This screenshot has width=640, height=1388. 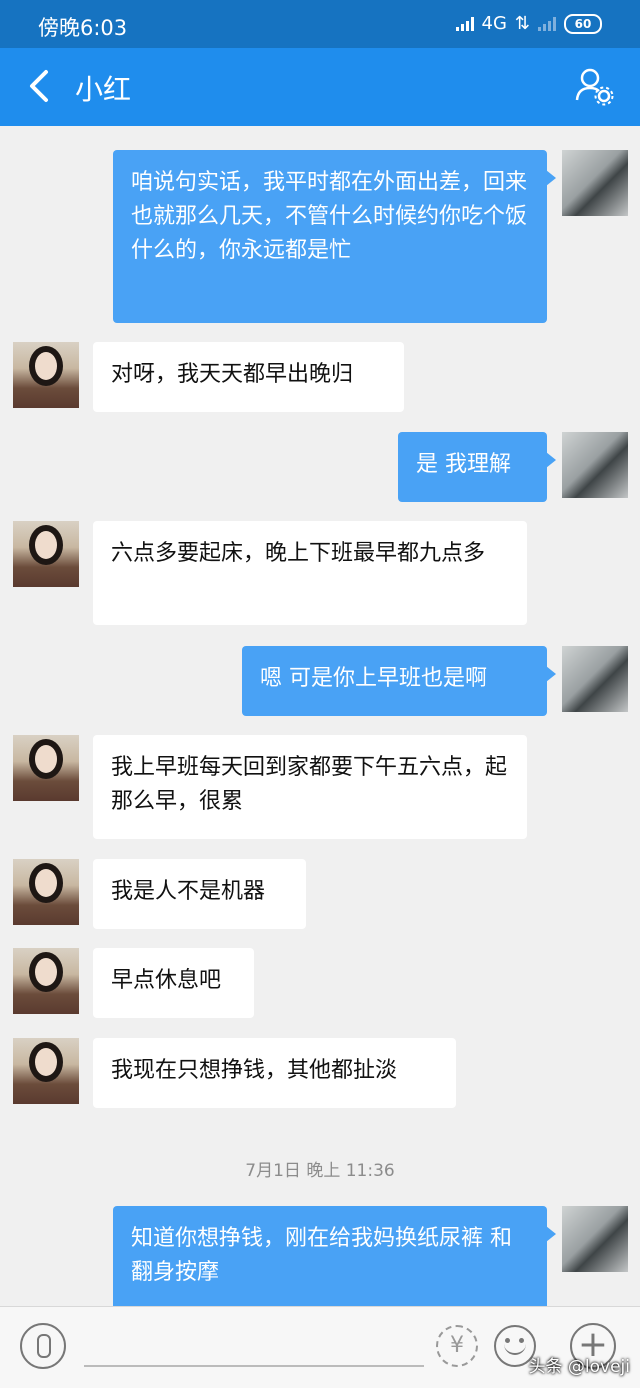 I want to click on battery-level: 60, so click(x=583, y=23).